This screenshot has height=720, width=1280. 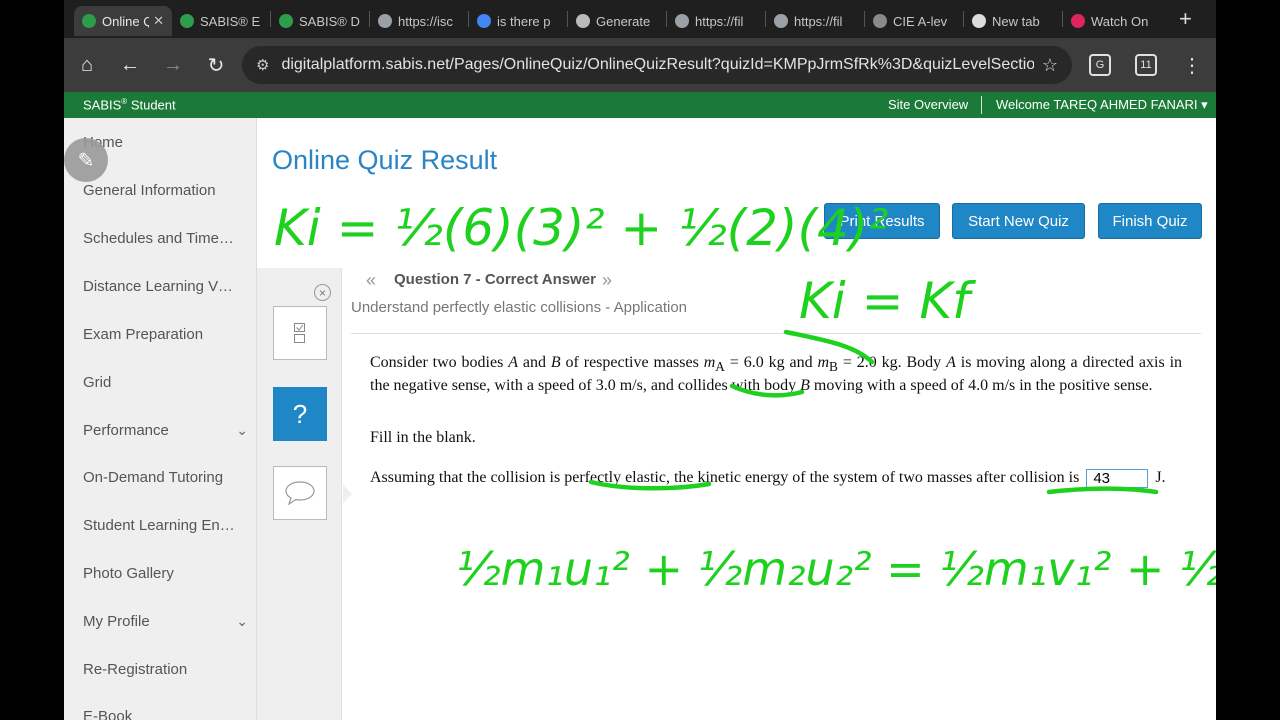 I want to click on sidebar-item-grid: Grid, so click(x=165, y=382).